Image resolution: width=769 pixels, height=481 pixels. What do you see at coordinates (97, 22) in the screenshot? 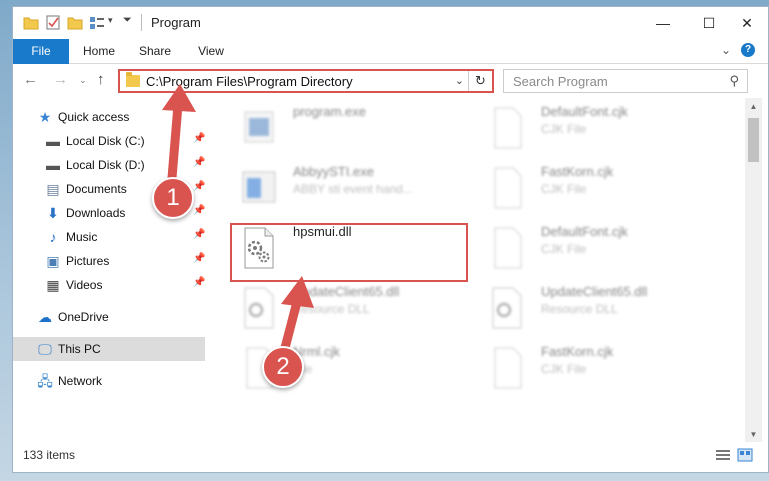
I see `view-options-icon` at bounding box center [97, 22].